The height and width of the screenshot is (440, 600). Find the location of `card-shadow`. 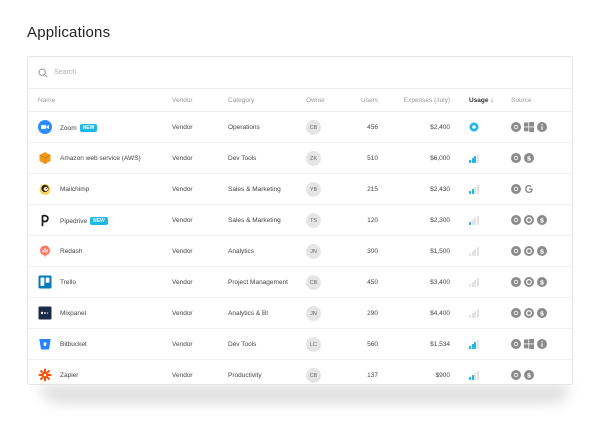

card-shadow is located at coordinates (305, 394).